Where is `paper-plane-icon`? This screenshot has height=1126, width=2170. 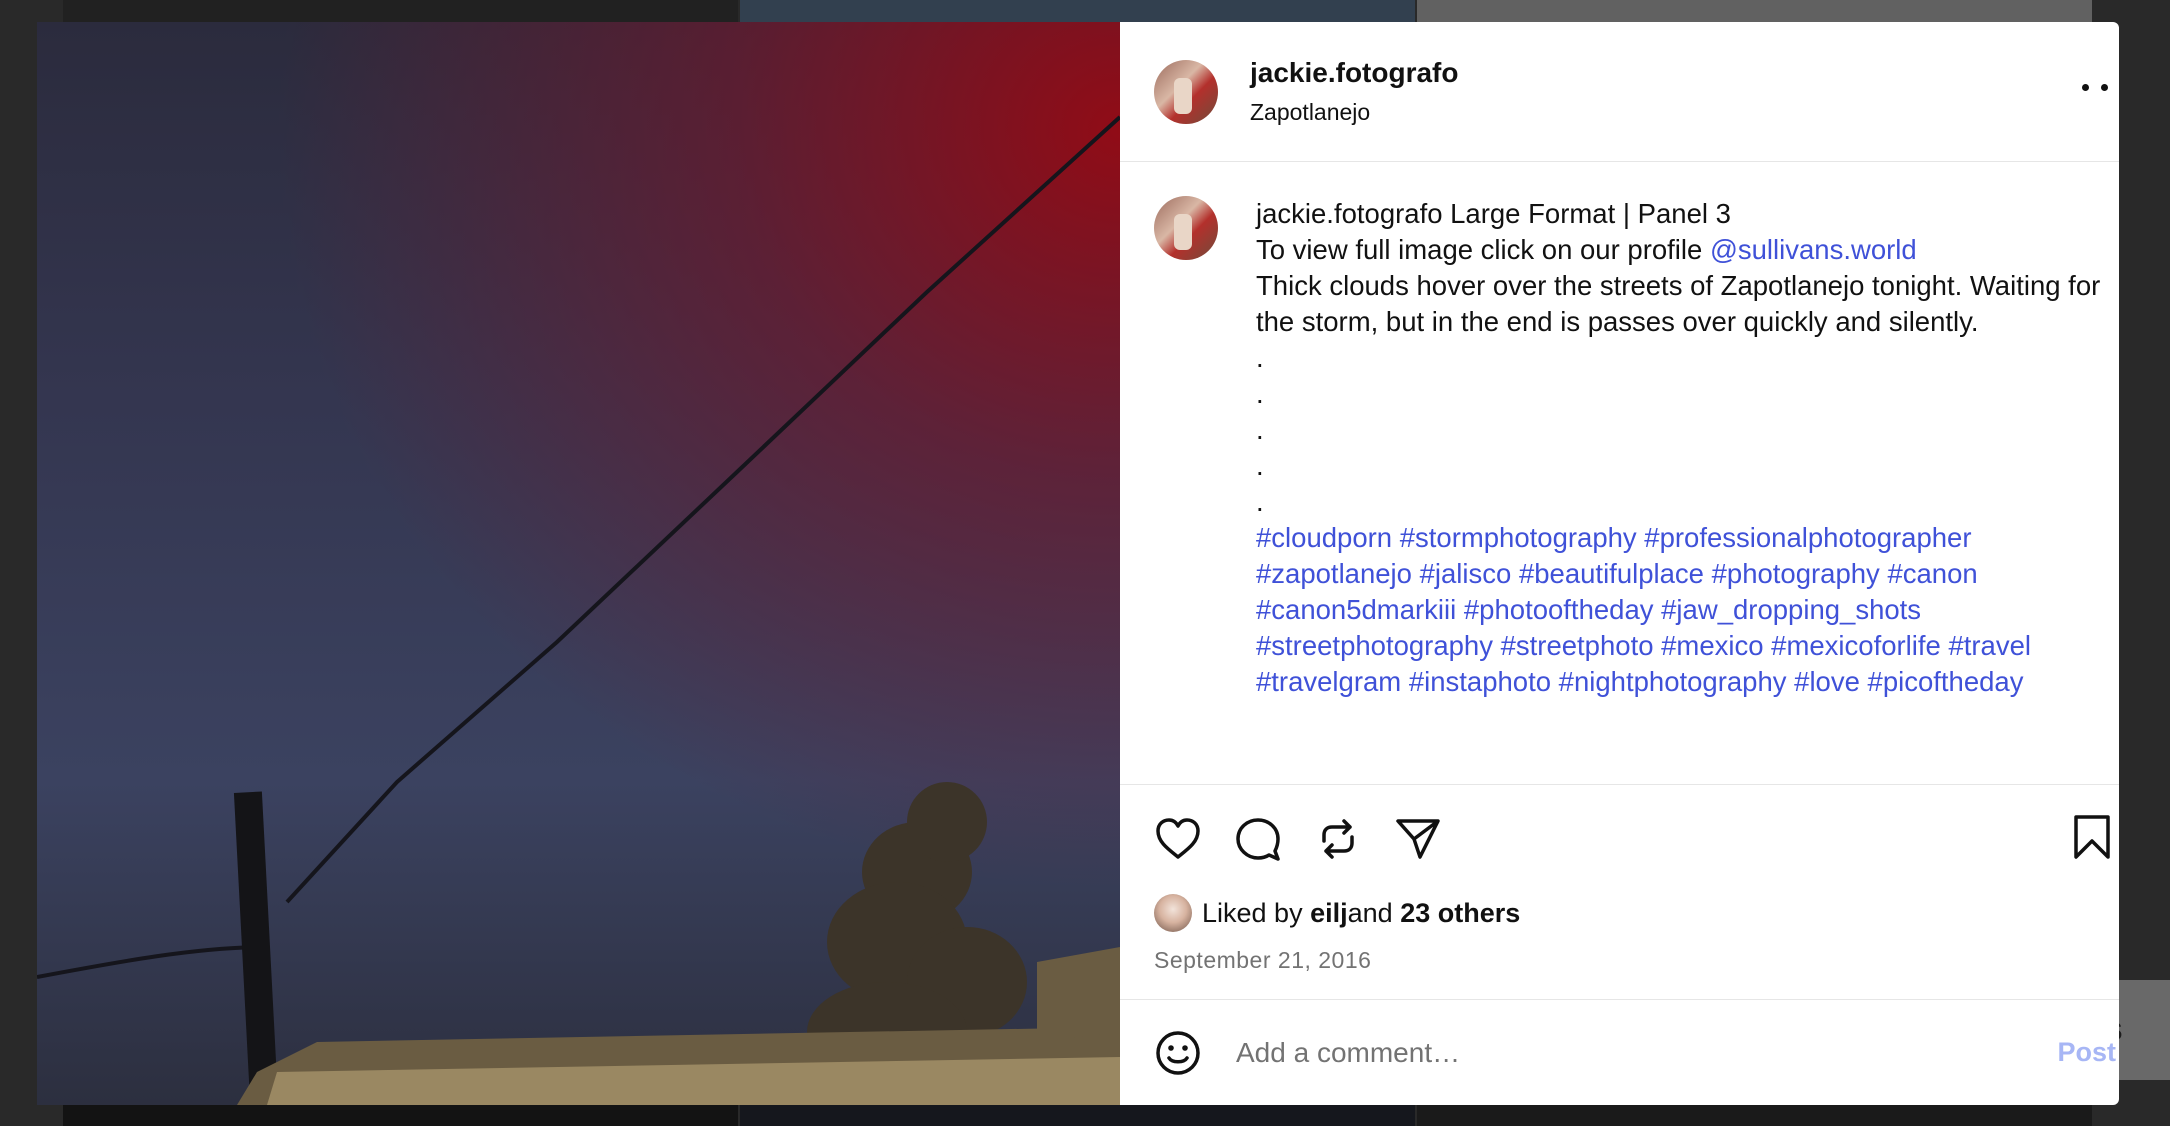 paper-plane-icon is located at coordinates (1418, 839).